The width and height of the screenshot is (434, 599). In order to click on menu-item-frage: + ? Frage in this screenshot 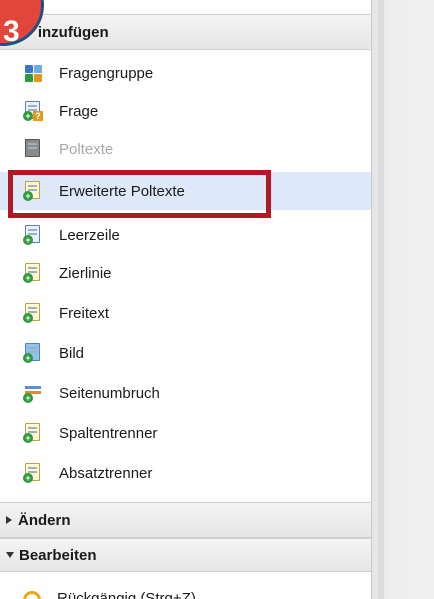, I will do `click(185, 111)`.